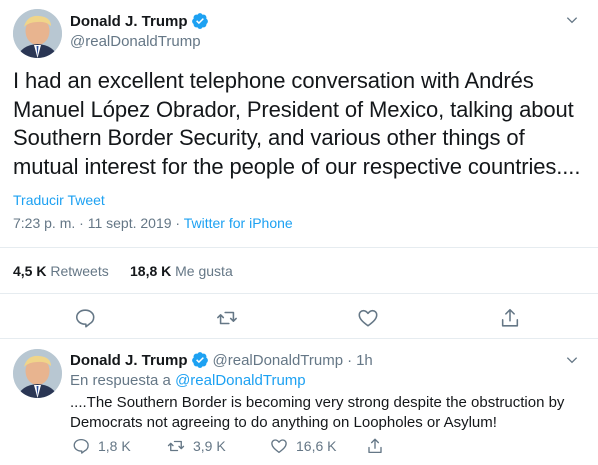 This screenshot has width=598, height=465. What do you see at coordinates (44, 223) in the screenshot?
I see `tweet-time: 7:23 p. m.` at bounding box center [44, 223].